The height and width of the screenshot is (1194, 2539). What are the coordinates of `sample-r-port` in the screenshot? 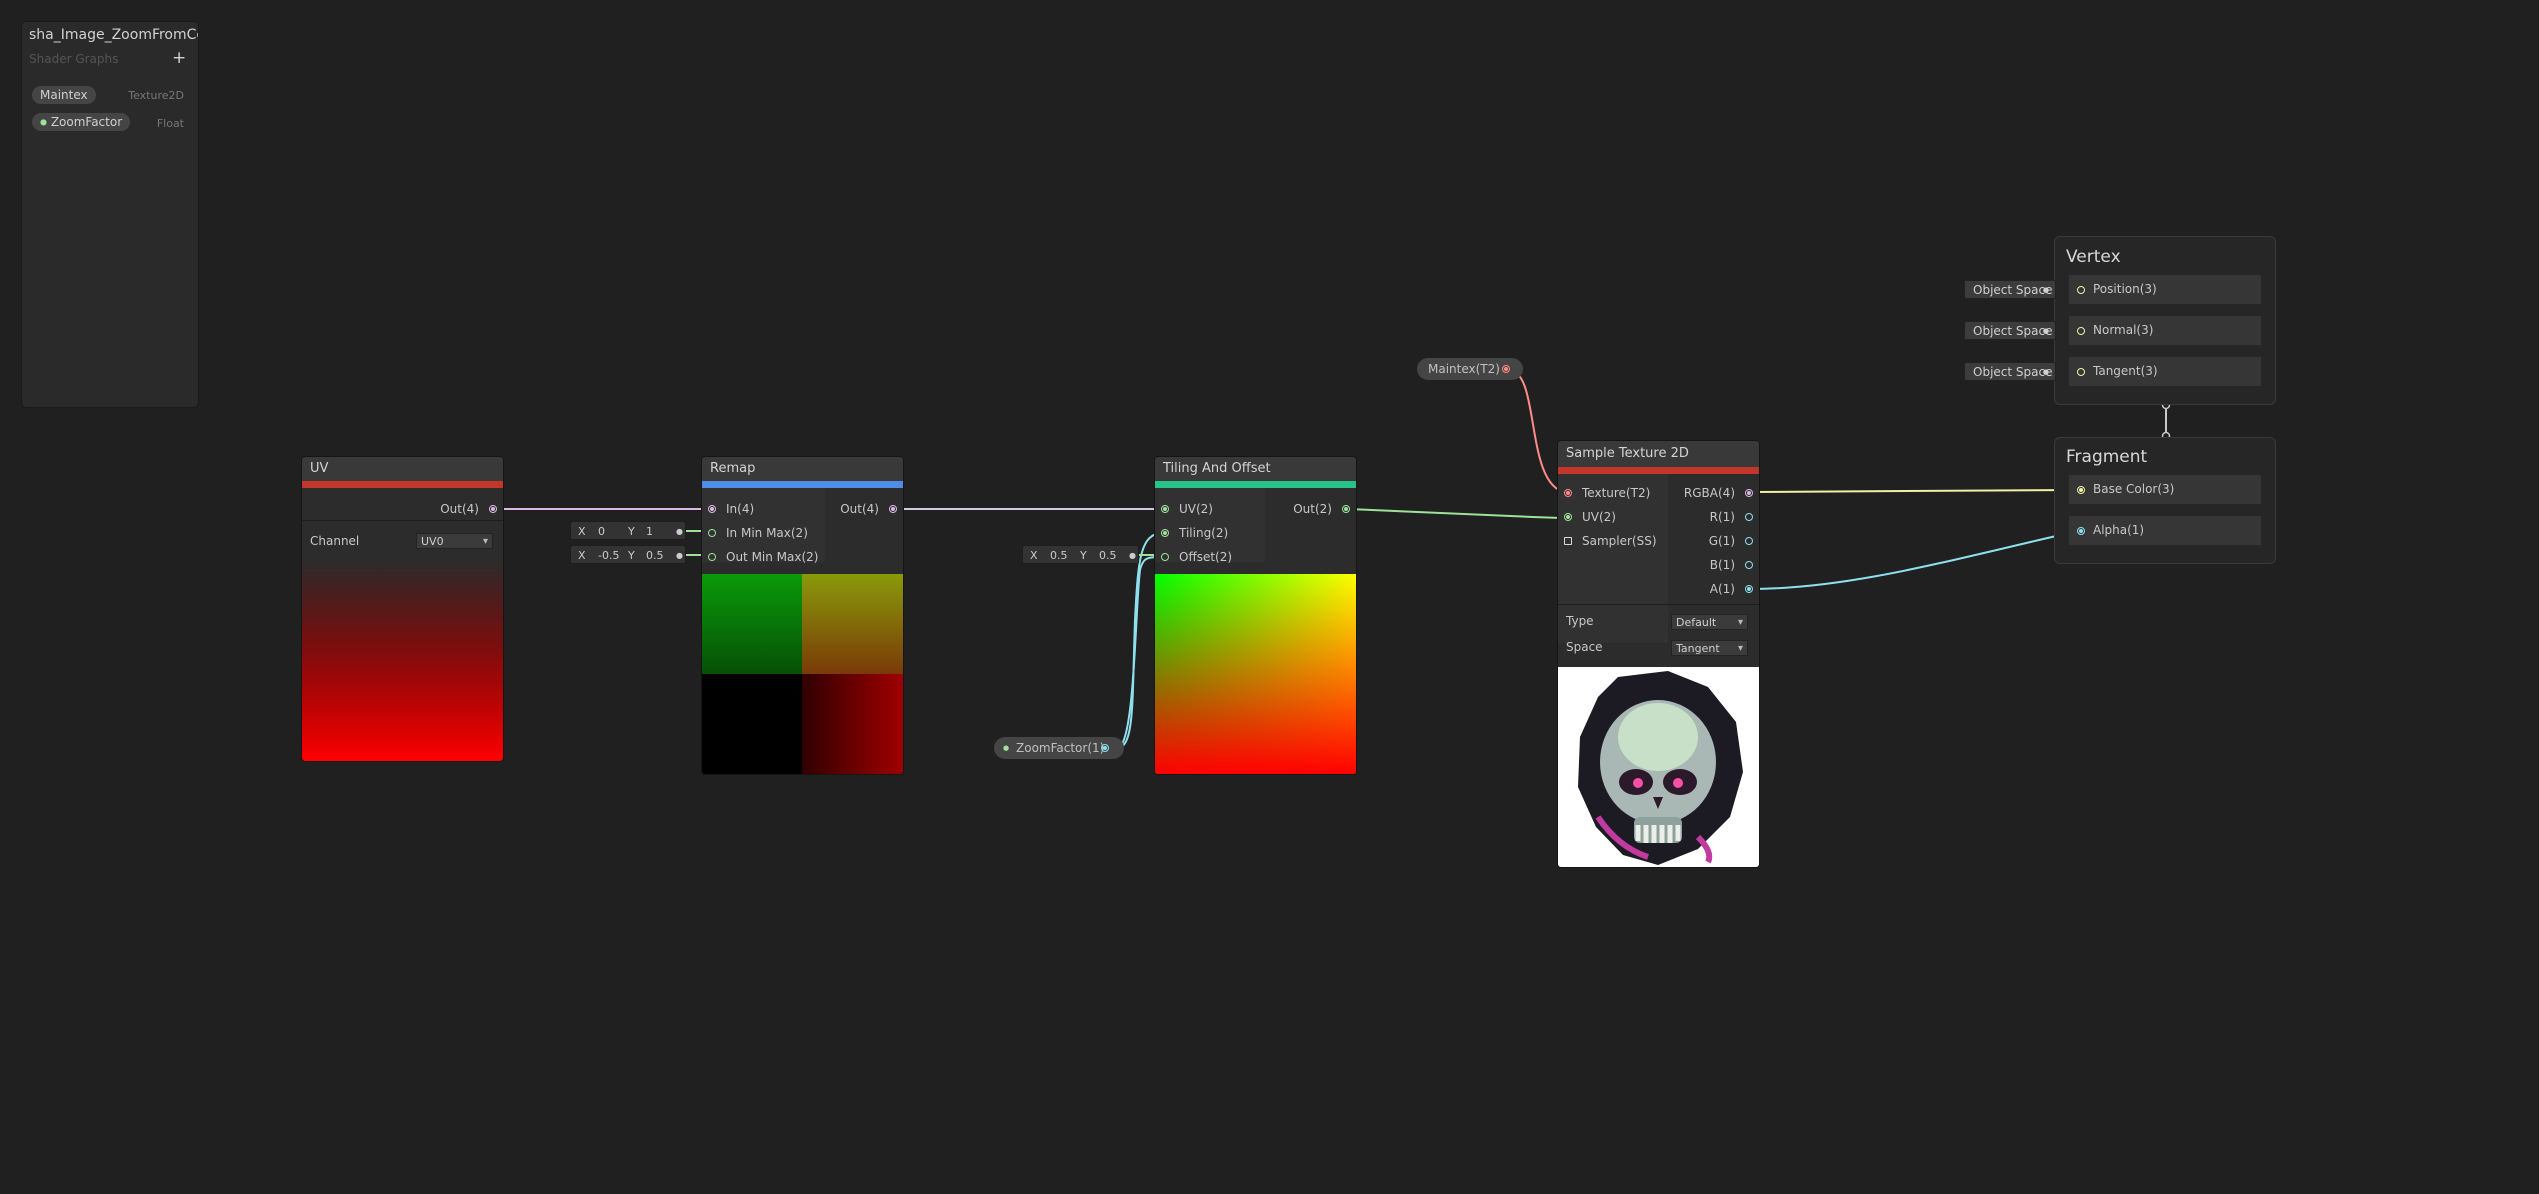 It's located at (1749, 517).